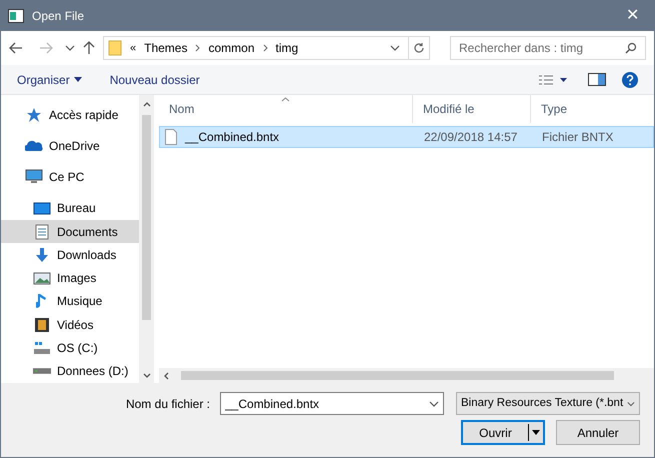 The image size is (655, 458). I want to click on sort-caret-icon, so click(285, 99).